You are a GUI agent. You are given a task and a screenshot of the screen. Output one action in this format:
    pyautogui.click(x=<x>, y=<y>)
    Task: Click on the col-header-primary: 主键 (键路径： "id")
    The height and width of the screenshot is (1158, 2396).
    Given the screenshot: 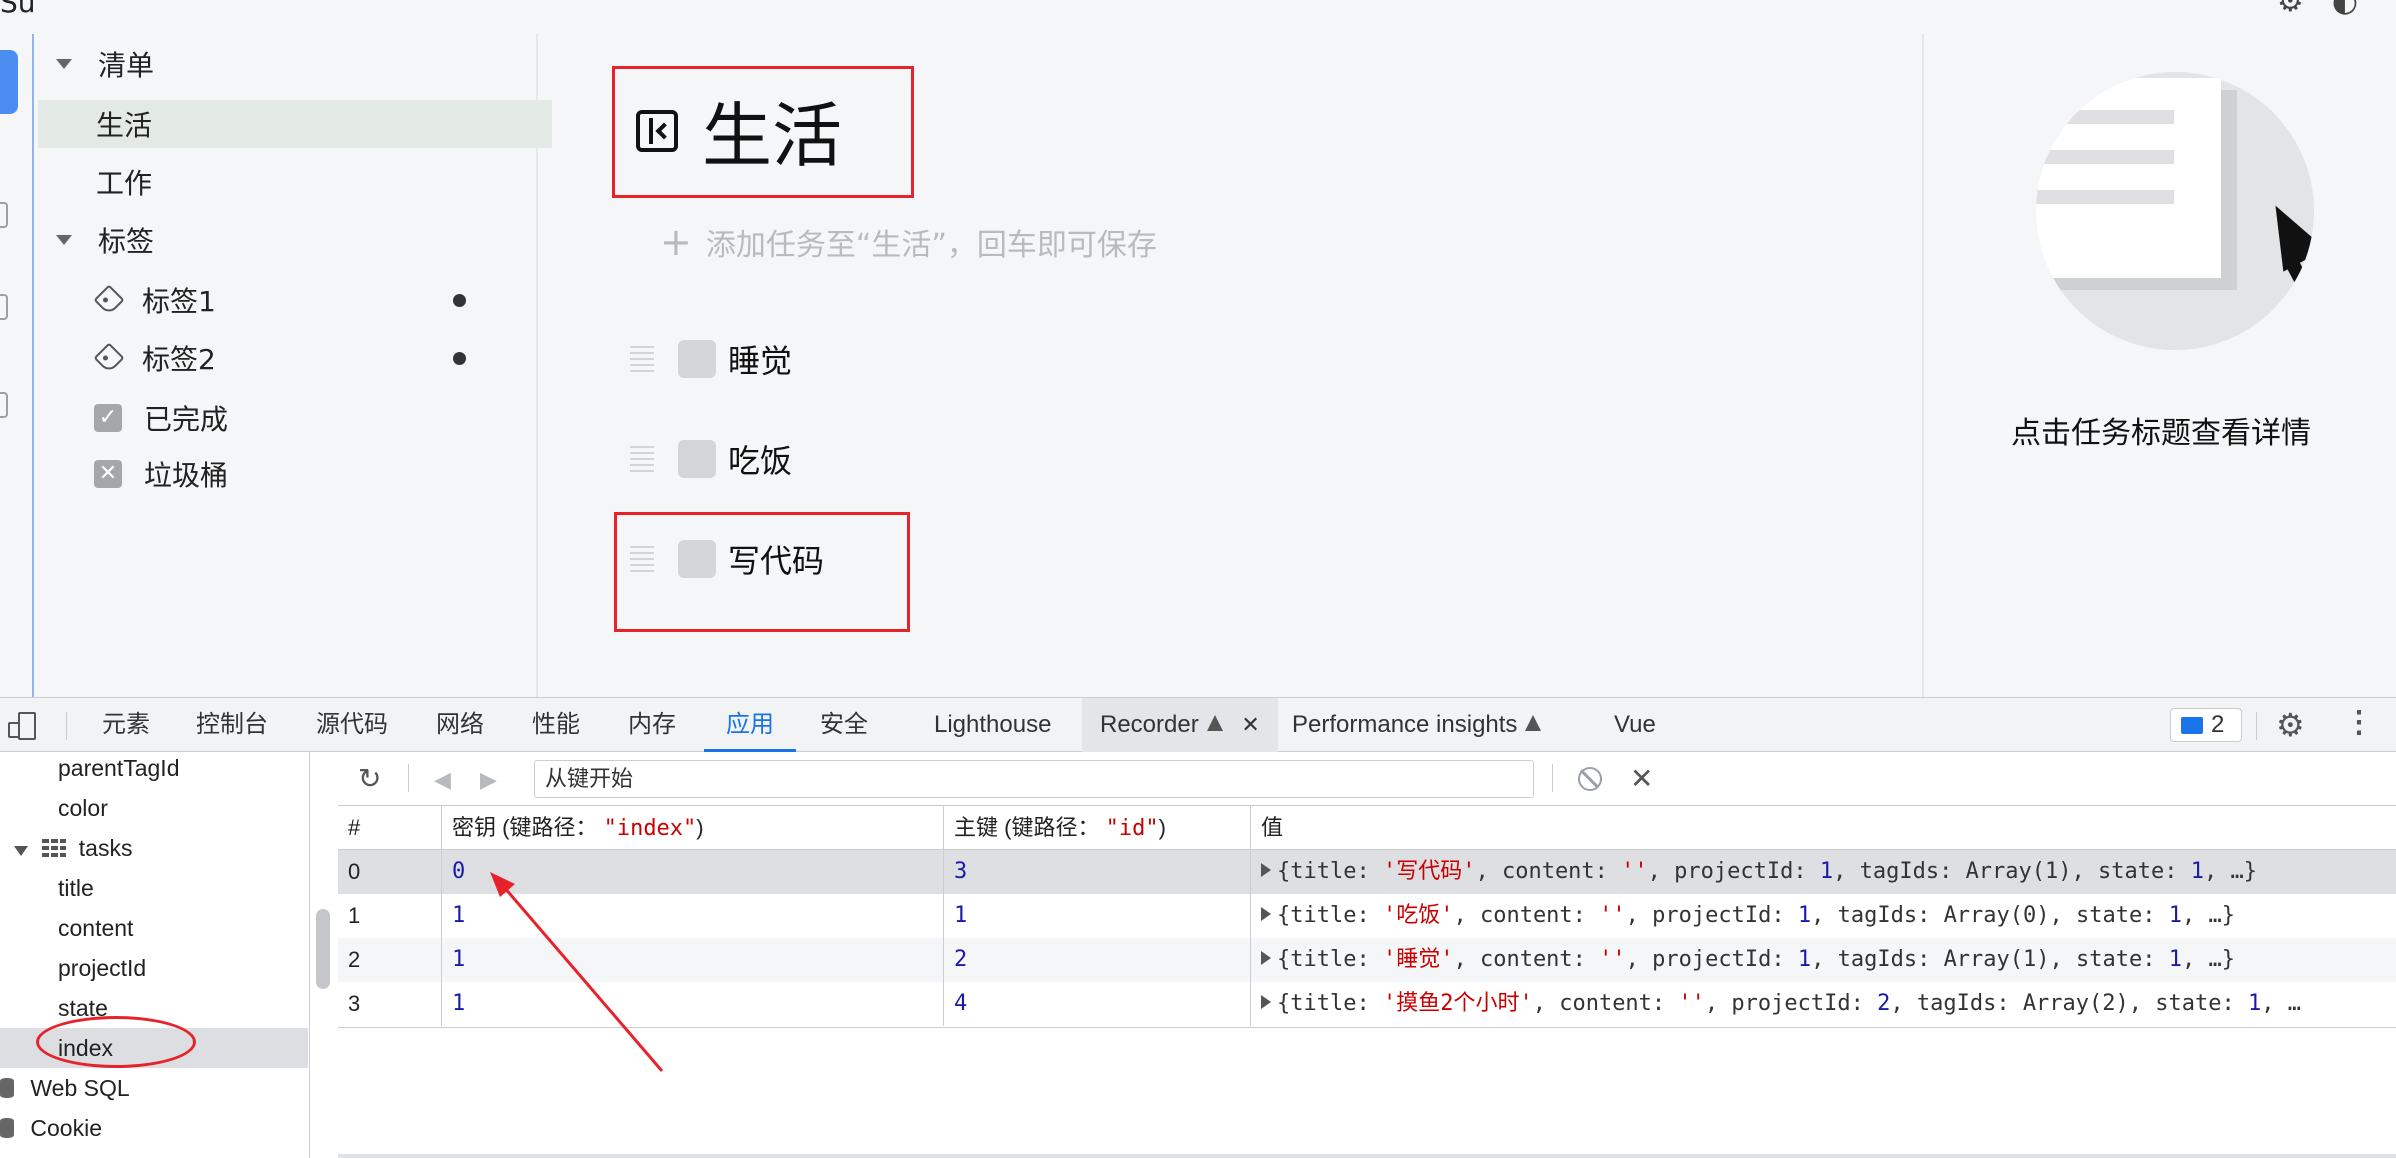 What is the action you would take?
    pyautogui.click(x=1097, y=828)
    